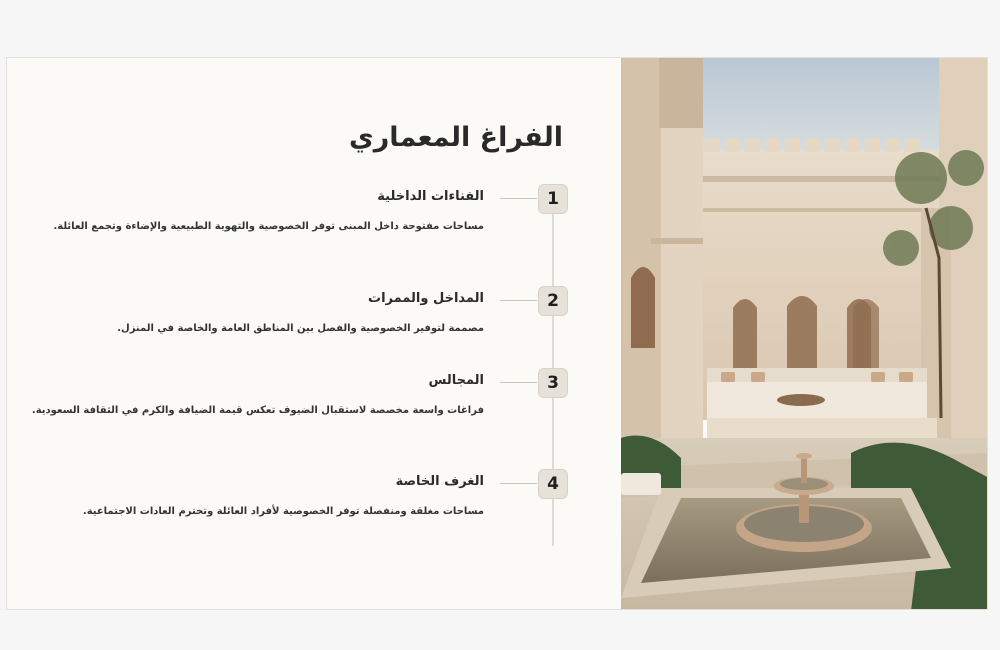 This screenshot has width=1000, height=650. I want to click on slide-title: الفراغ المعماري, so click(456, 137).